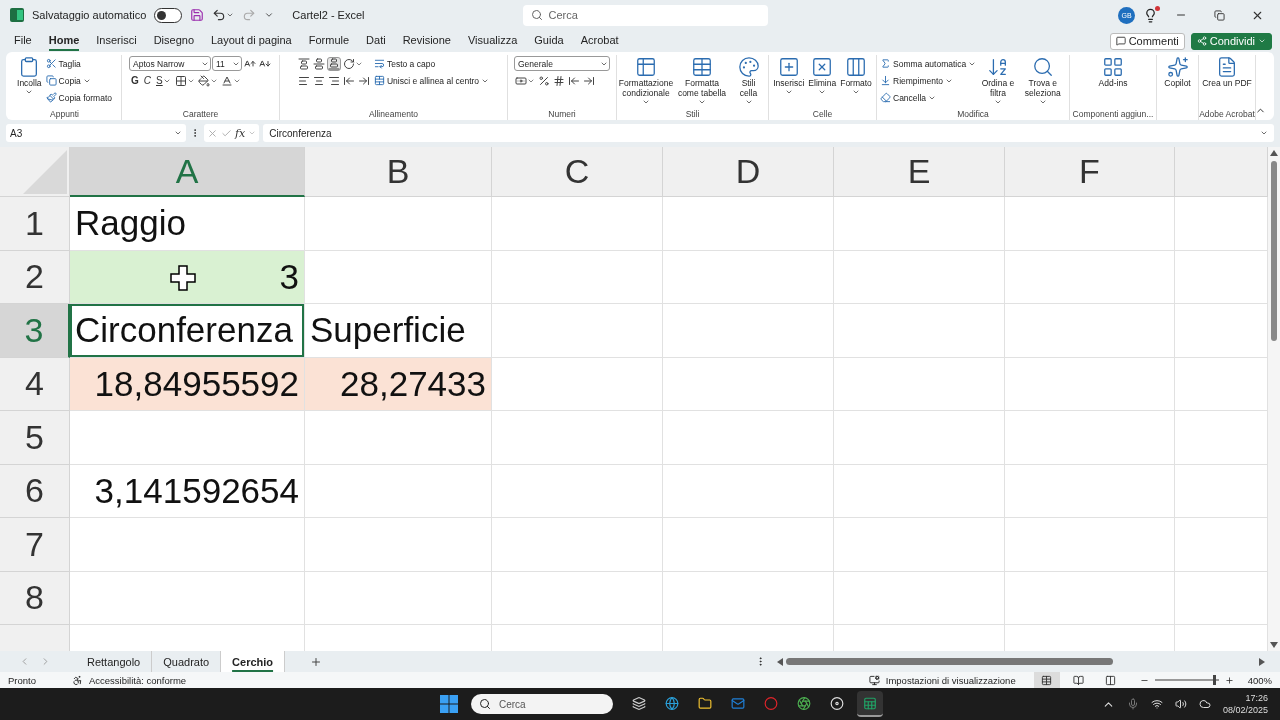 The height and width of the screenshot is (720, 1280). Describe the element at coordinates (29, 76) in the screenshot. I see `ribbon-button: Incolla` at that location.